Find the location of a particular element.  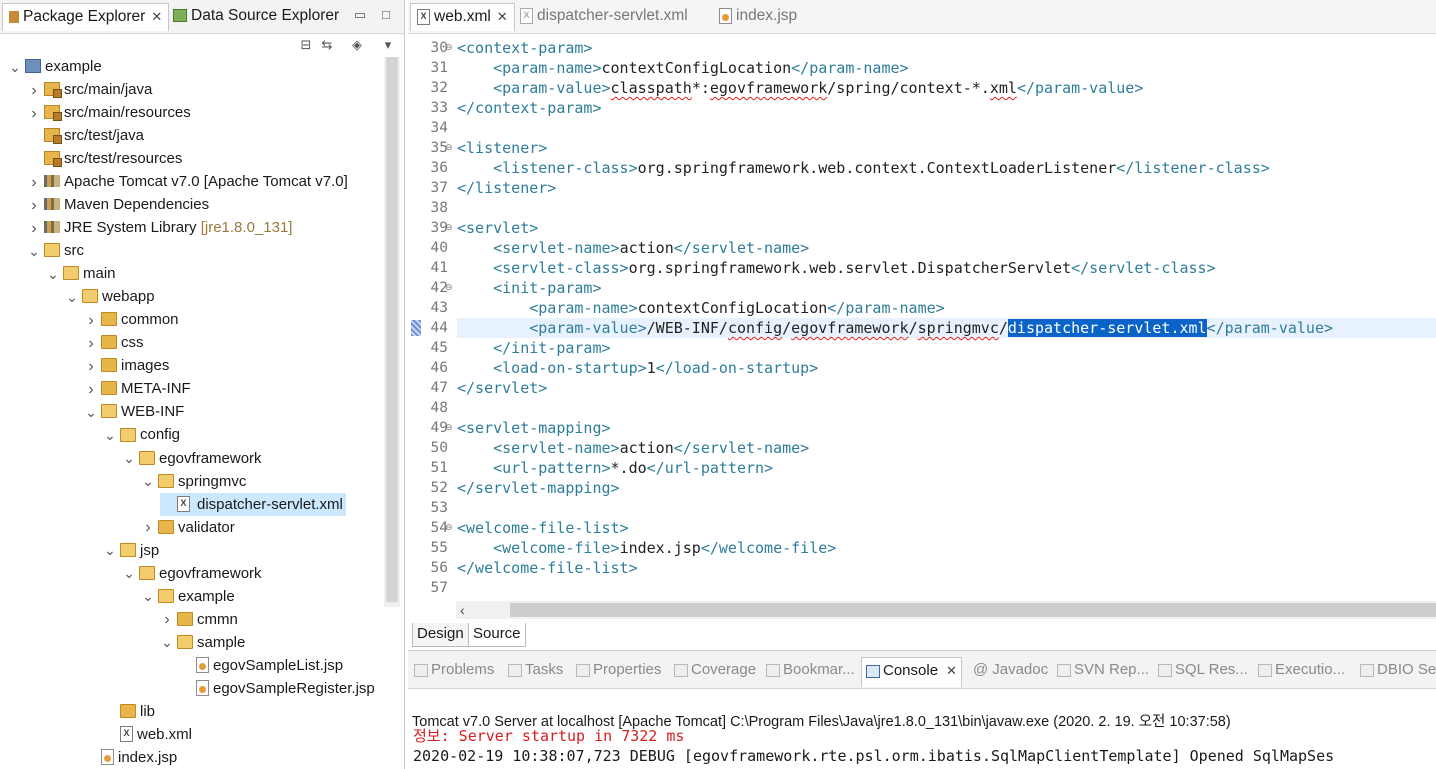

code-line: </init-param> is located at coordinates (946, 348).